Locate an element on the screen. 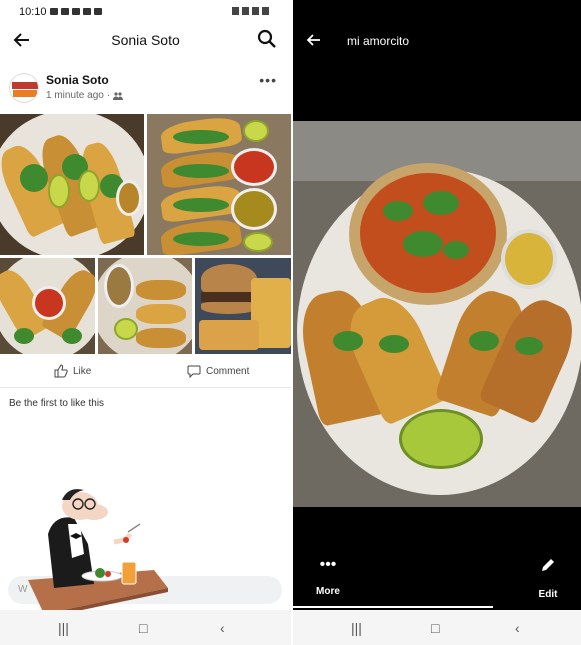 The height and width of the screenshot is (645, 581). album-title: mi amorcito is located at coordinates (378, 41).